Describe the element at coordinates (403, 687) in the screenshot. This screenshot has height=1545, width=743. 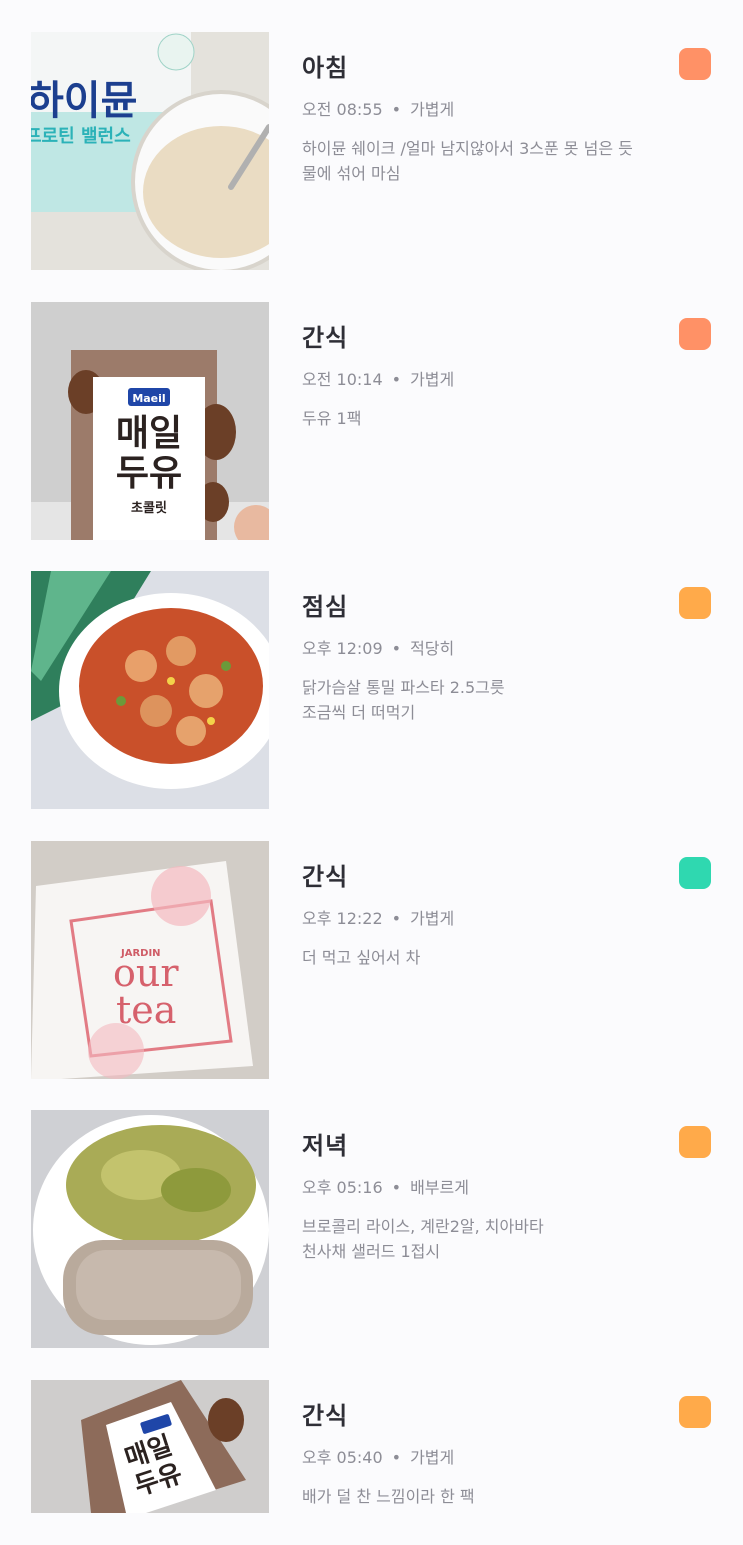
I see `meal-note-line: 닭가슴살 통밀 파스타 2.5그릇` at that location.